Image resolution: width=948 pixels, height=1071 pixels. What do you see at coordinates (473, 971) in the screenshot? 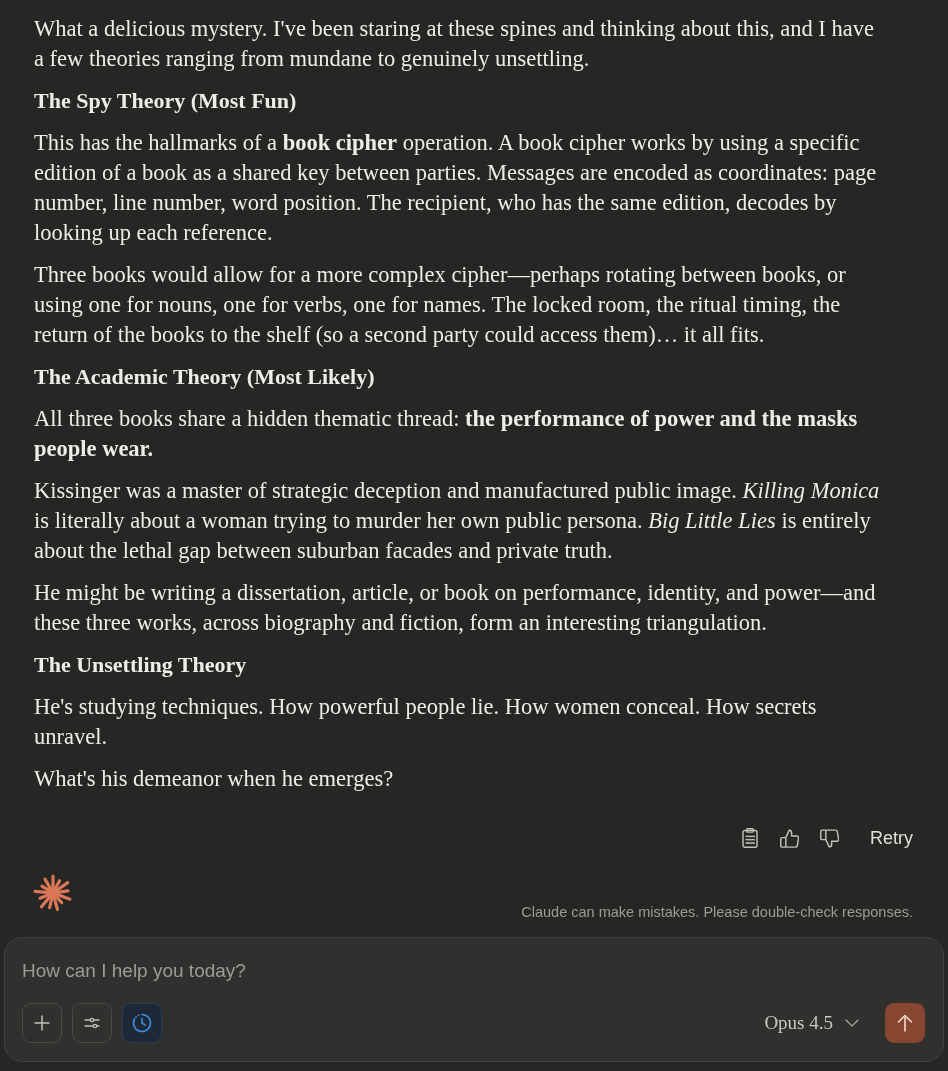
I see `message-input: How can I help you today?` at bounding box center [473, 971].